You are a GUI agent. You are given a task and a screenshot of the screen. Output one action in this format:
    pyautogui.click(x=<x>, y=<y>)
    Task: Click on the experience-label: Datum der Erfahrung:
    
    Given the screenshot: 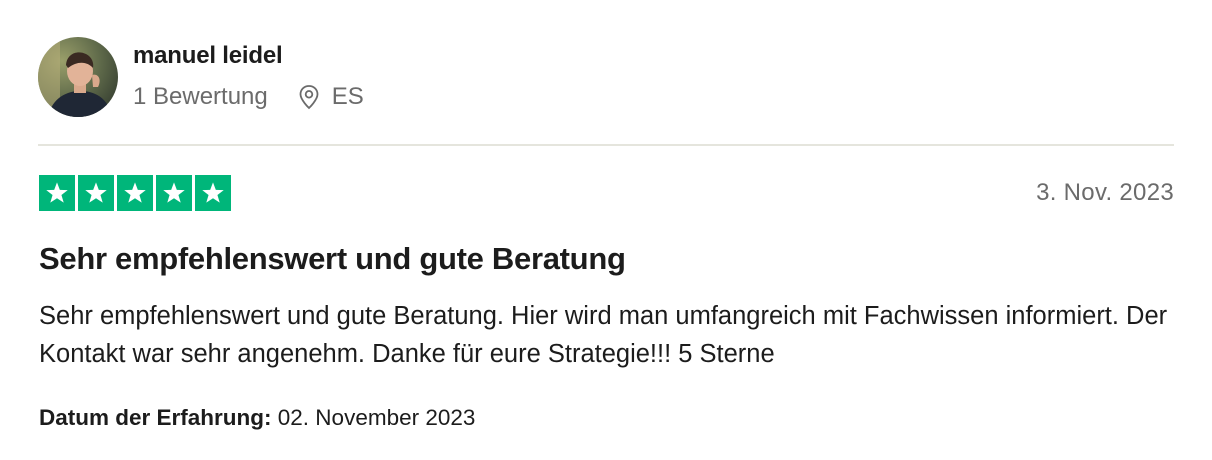 What is the action you would take?
    pyautogui.click(x=155, y=417)
    